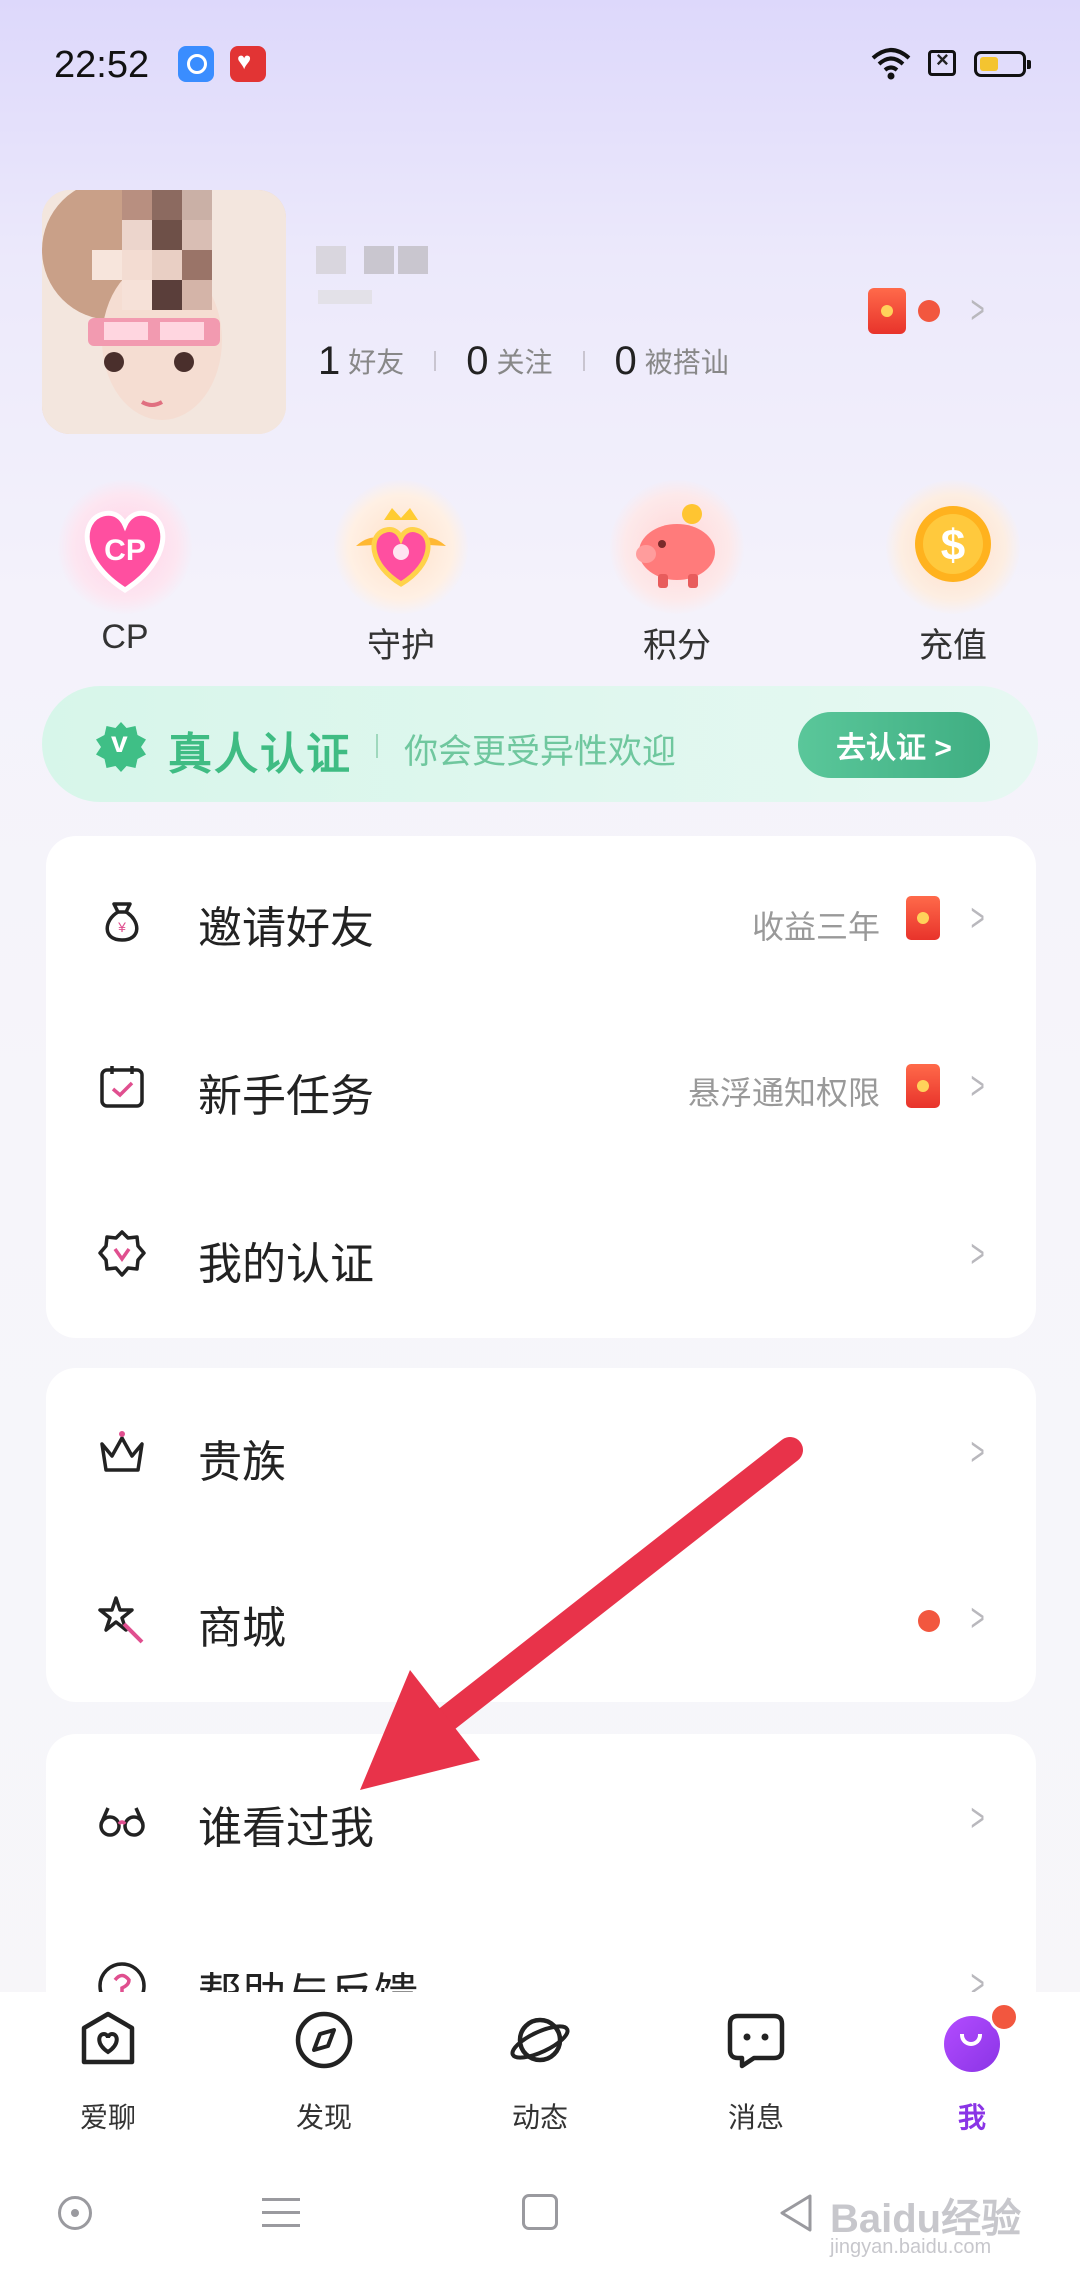 This screenshot has height=2280, width=1080. I want to click on red-app-notification-icon, so click(248, 64).